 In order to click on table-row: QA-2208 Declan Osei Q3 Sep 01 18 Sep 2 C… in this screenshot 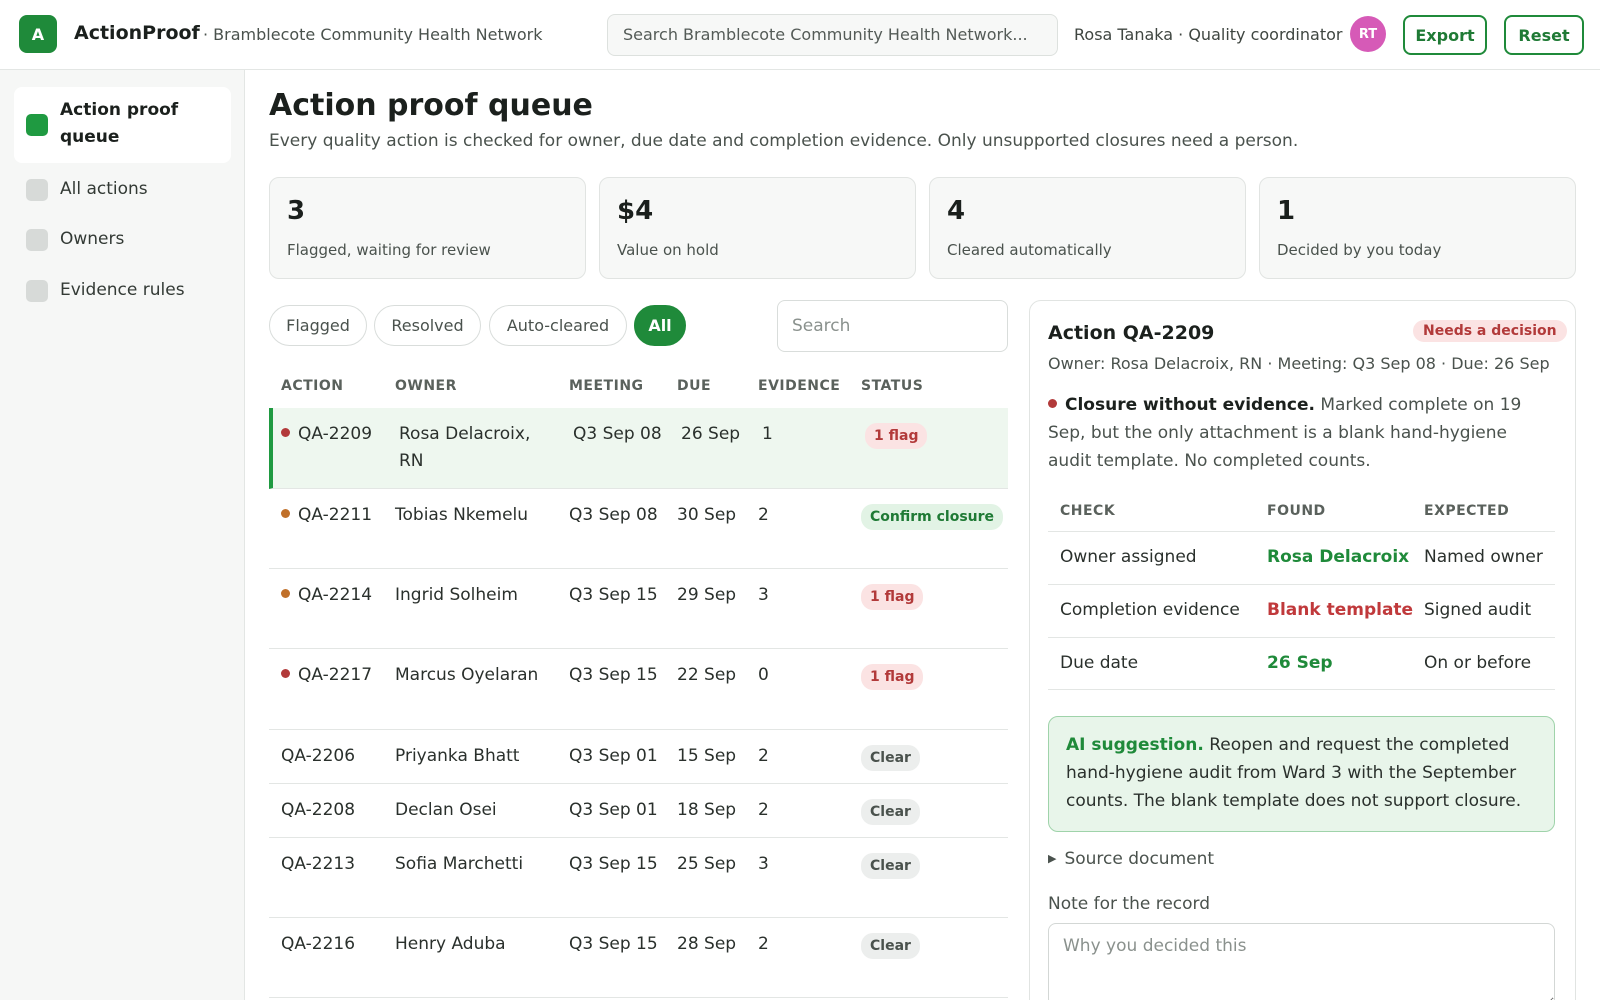, I will do `click(638, 811)`.